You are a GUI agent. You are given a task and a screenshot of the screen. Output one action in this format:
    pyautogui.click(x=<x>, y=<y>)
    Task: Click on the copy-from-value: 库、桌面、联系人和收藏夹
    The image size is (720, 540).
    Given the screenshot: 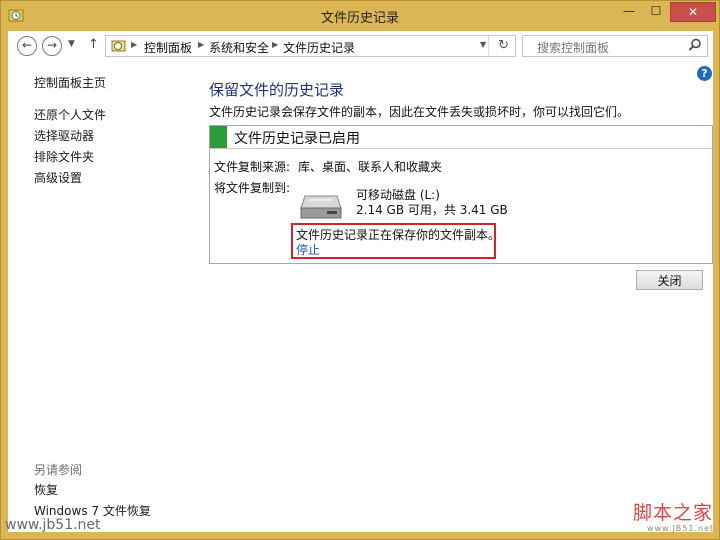 What is the action you would take?
    pyautogui.click(x=370, y=167)
    